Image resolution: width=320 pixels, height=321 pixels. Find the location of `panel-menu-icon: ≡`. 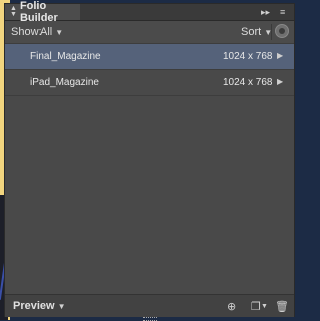

panel-menu-icon: ≡ is located at coordinates (282, 12).